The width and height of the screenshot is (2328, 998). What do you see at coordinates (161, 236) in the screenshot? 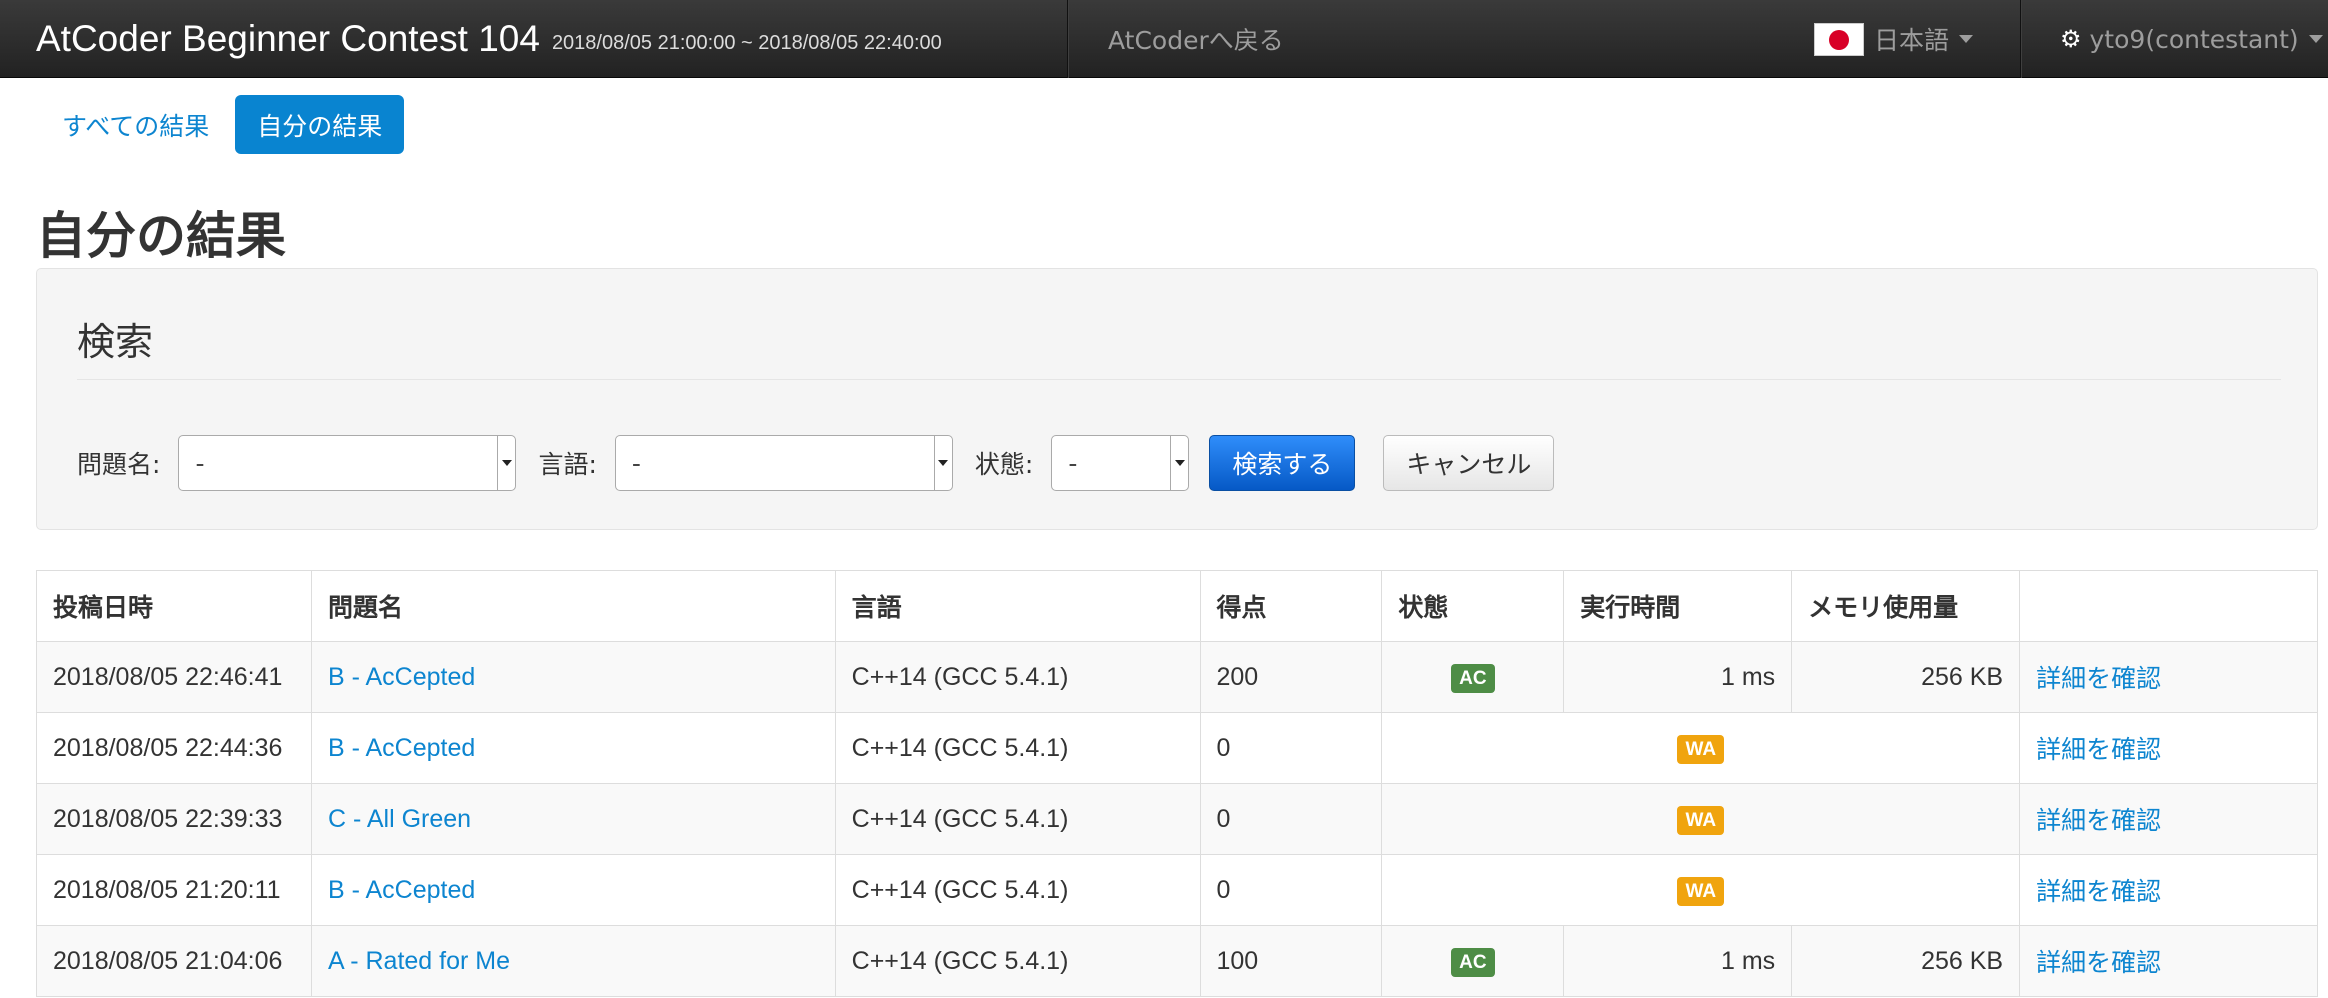
I see `page-title: 自分の結果` at bounding box center [161, 236].